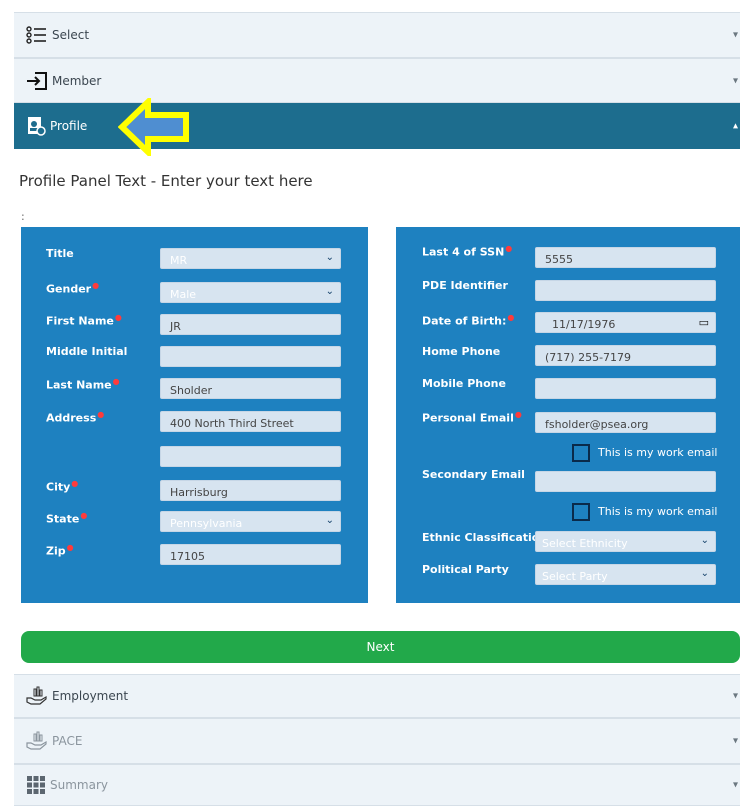 Image resolution: width=740 pixels, height=806 pixels. Describe the element at coordinates (250, 456) in the screenshot. I see `address-line2-input` at that location.